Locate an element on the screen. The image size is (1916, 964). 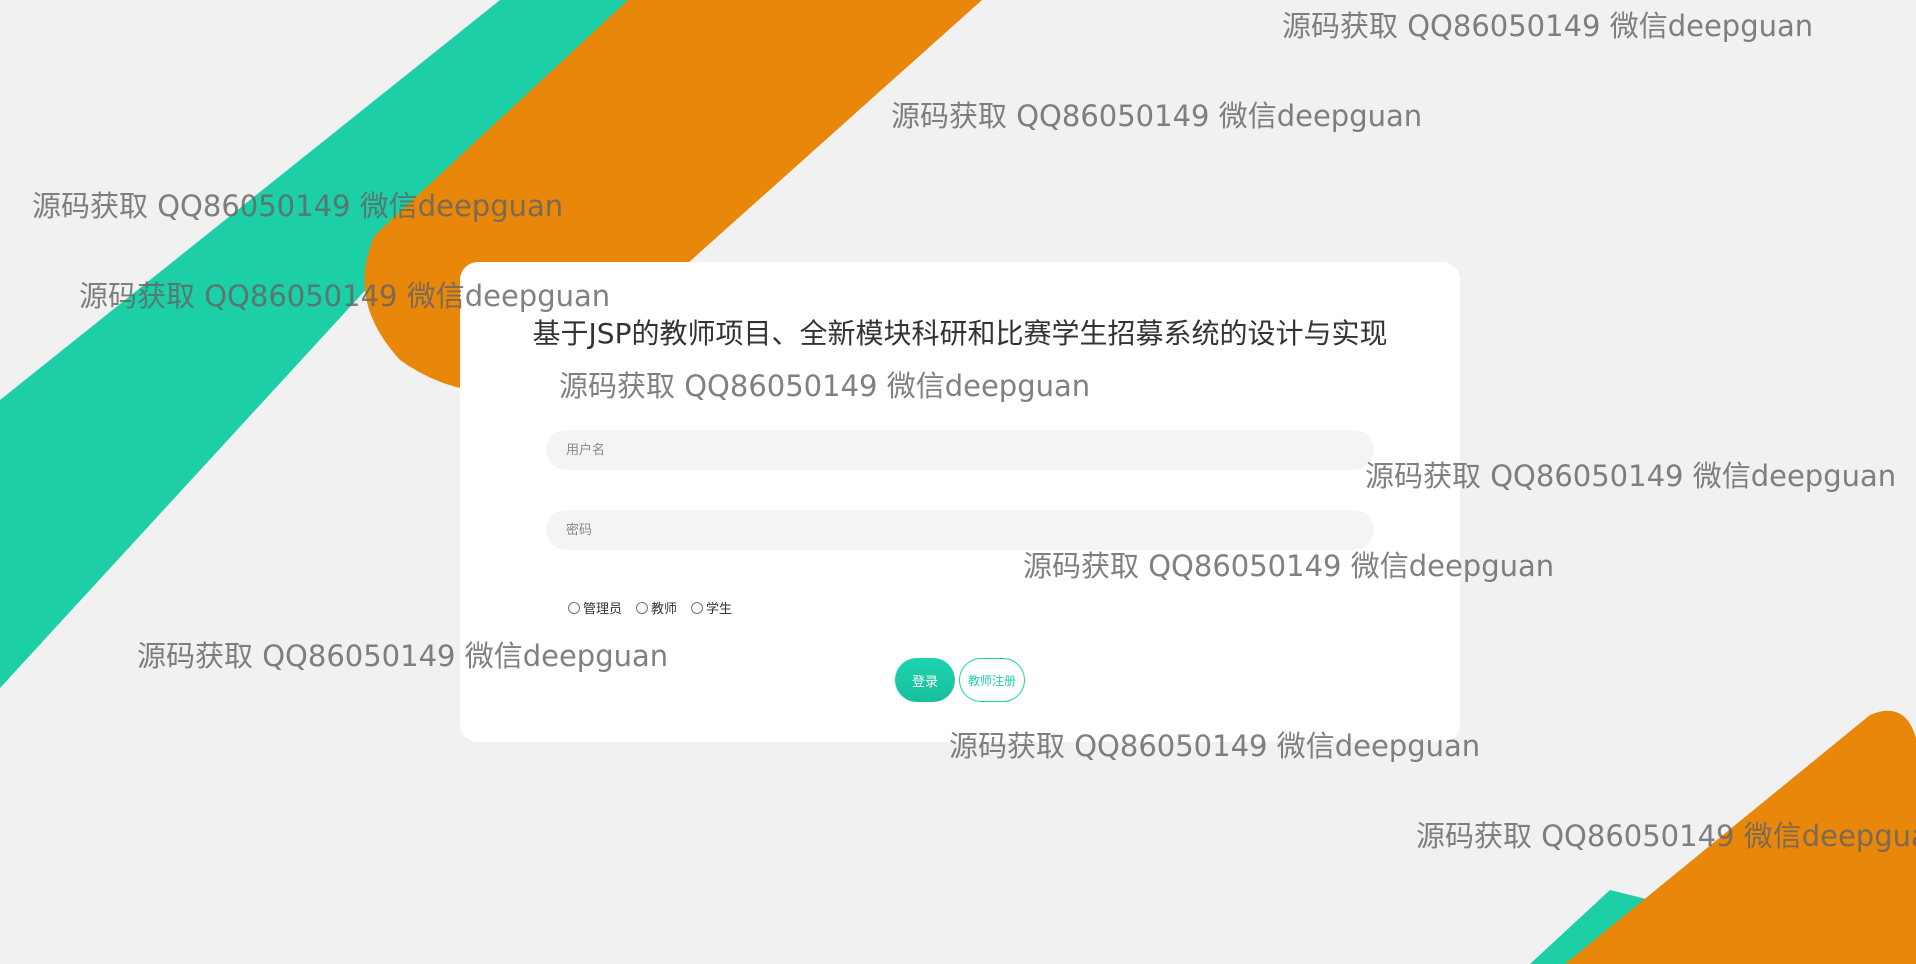
role-option-admin: 管理员 is located at coordinates (595, 607).